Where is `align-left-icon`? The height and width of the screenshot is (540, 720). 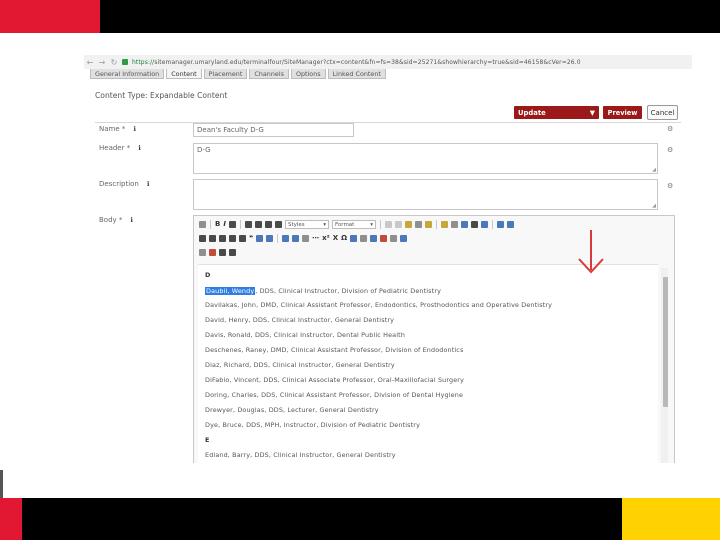
align-left-icon is located at coordinates (248, 224).